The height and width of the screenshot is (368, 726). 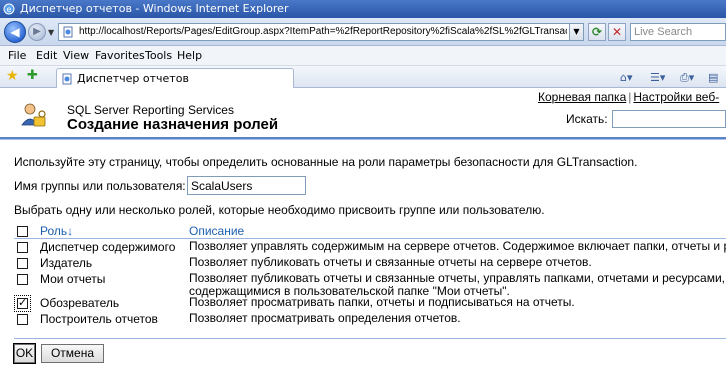 I want to click on ok-button: OK, so click(x=24, y=353).